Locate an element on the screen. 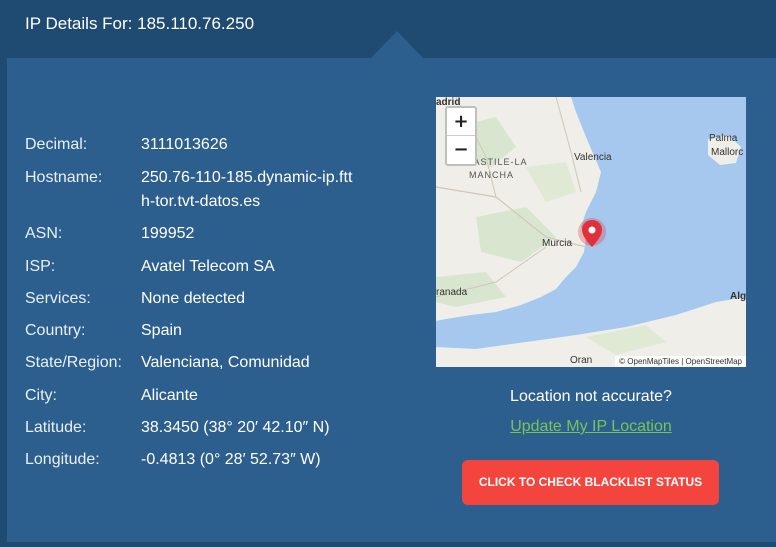 The image size is (776, 547). page-title: IP Details For: 185.110.76.250 is located at coordinates (140, 23).